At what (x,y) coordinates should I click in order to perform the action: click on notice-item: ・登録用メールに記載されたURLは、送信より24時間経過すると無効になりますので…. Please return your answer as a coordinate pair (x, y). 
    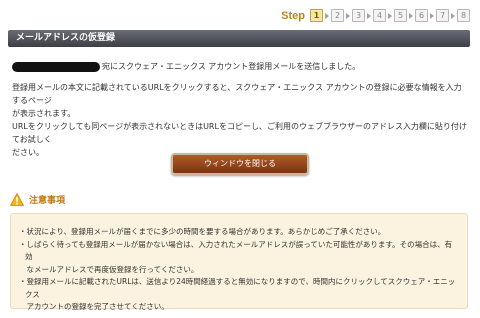
    Looking at the image, I should click on (237, 288).